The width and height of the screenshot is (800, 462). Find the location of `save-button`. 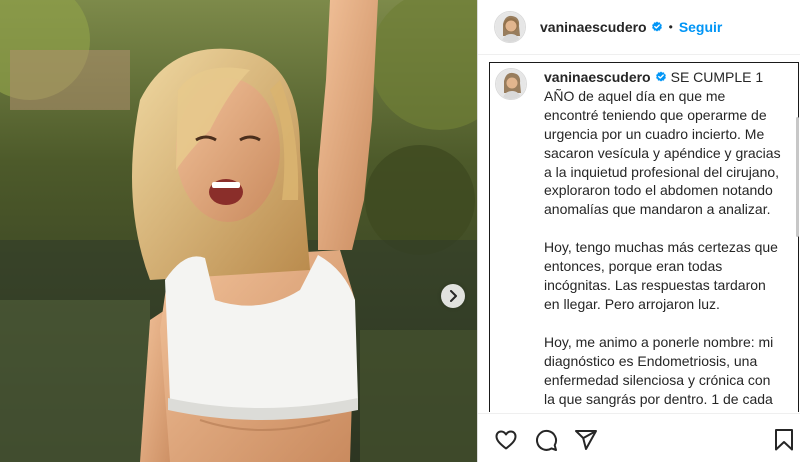

save-button is located at coordinates (784, 440).